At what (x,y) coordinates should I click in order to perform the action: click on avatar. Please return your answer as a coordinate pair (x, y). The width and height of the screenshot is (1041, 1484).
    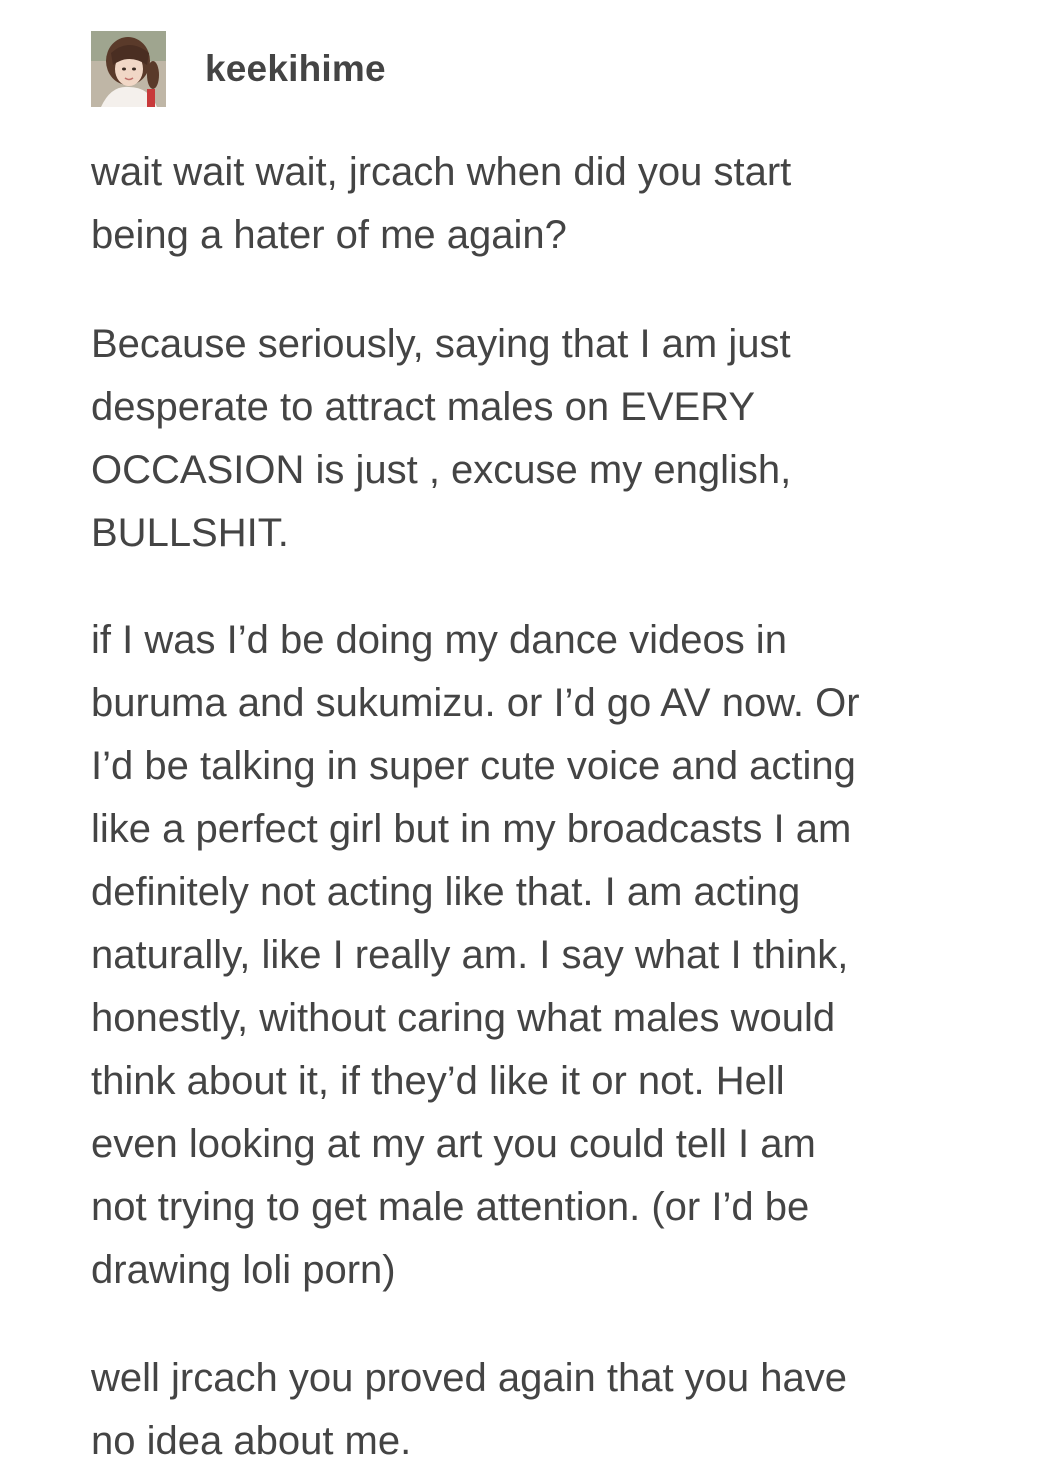
    Looking at the image, I should click on (128, 69).